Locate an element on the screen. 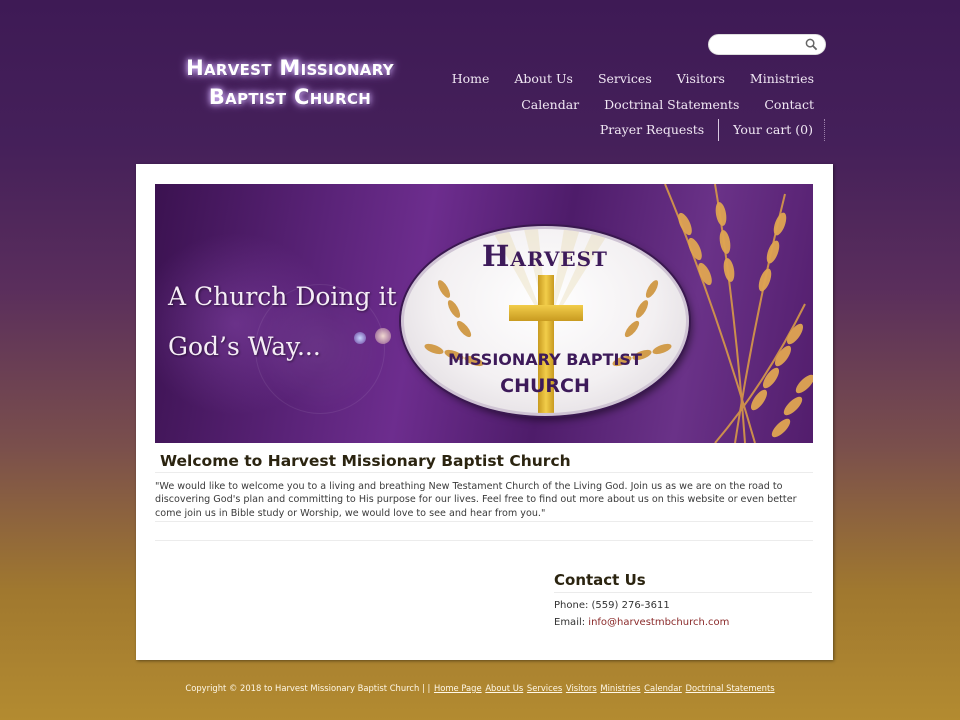  search-input is located at coordinates (762, 46).